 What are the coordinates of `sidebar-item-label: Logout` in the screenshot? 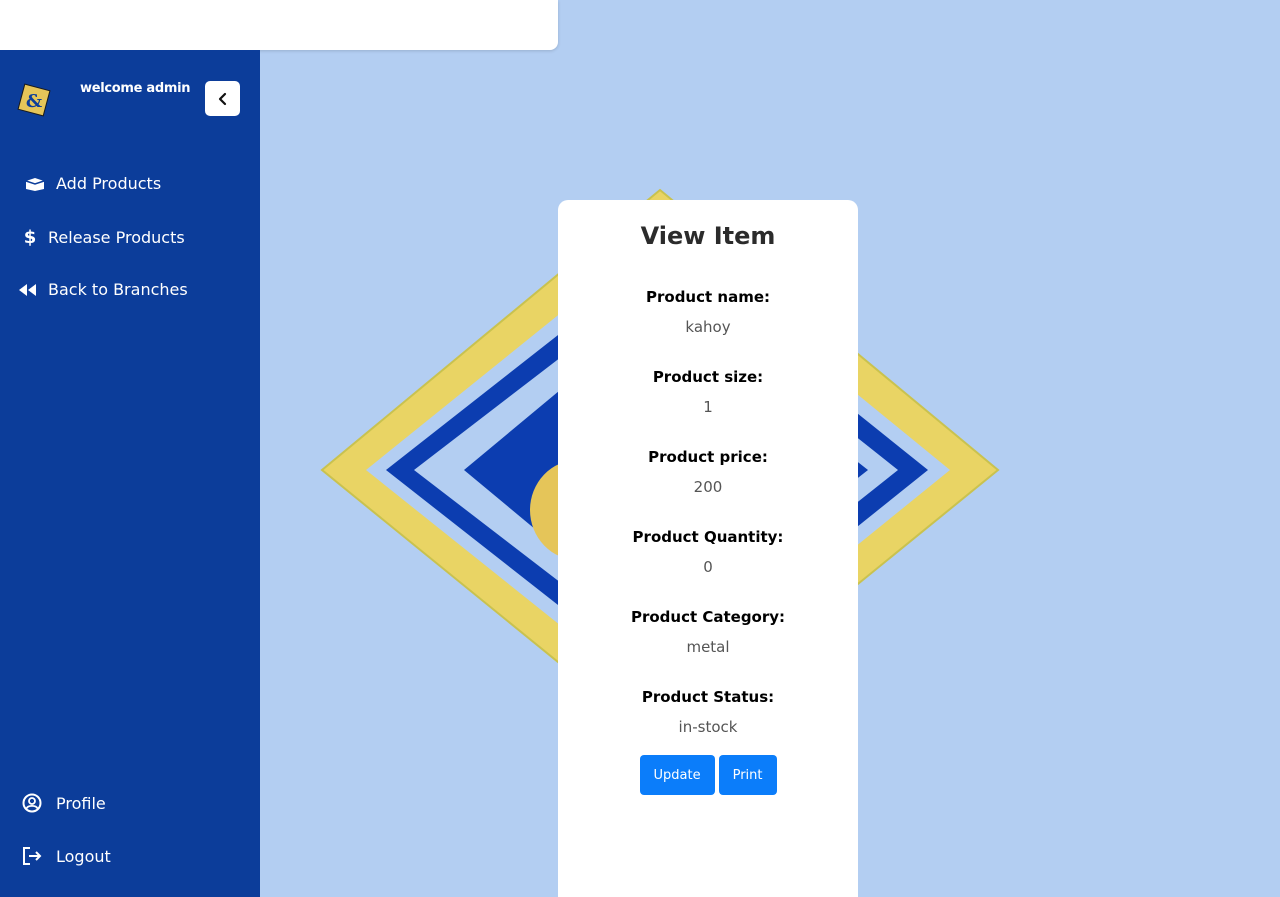 It's located at (83, 856).